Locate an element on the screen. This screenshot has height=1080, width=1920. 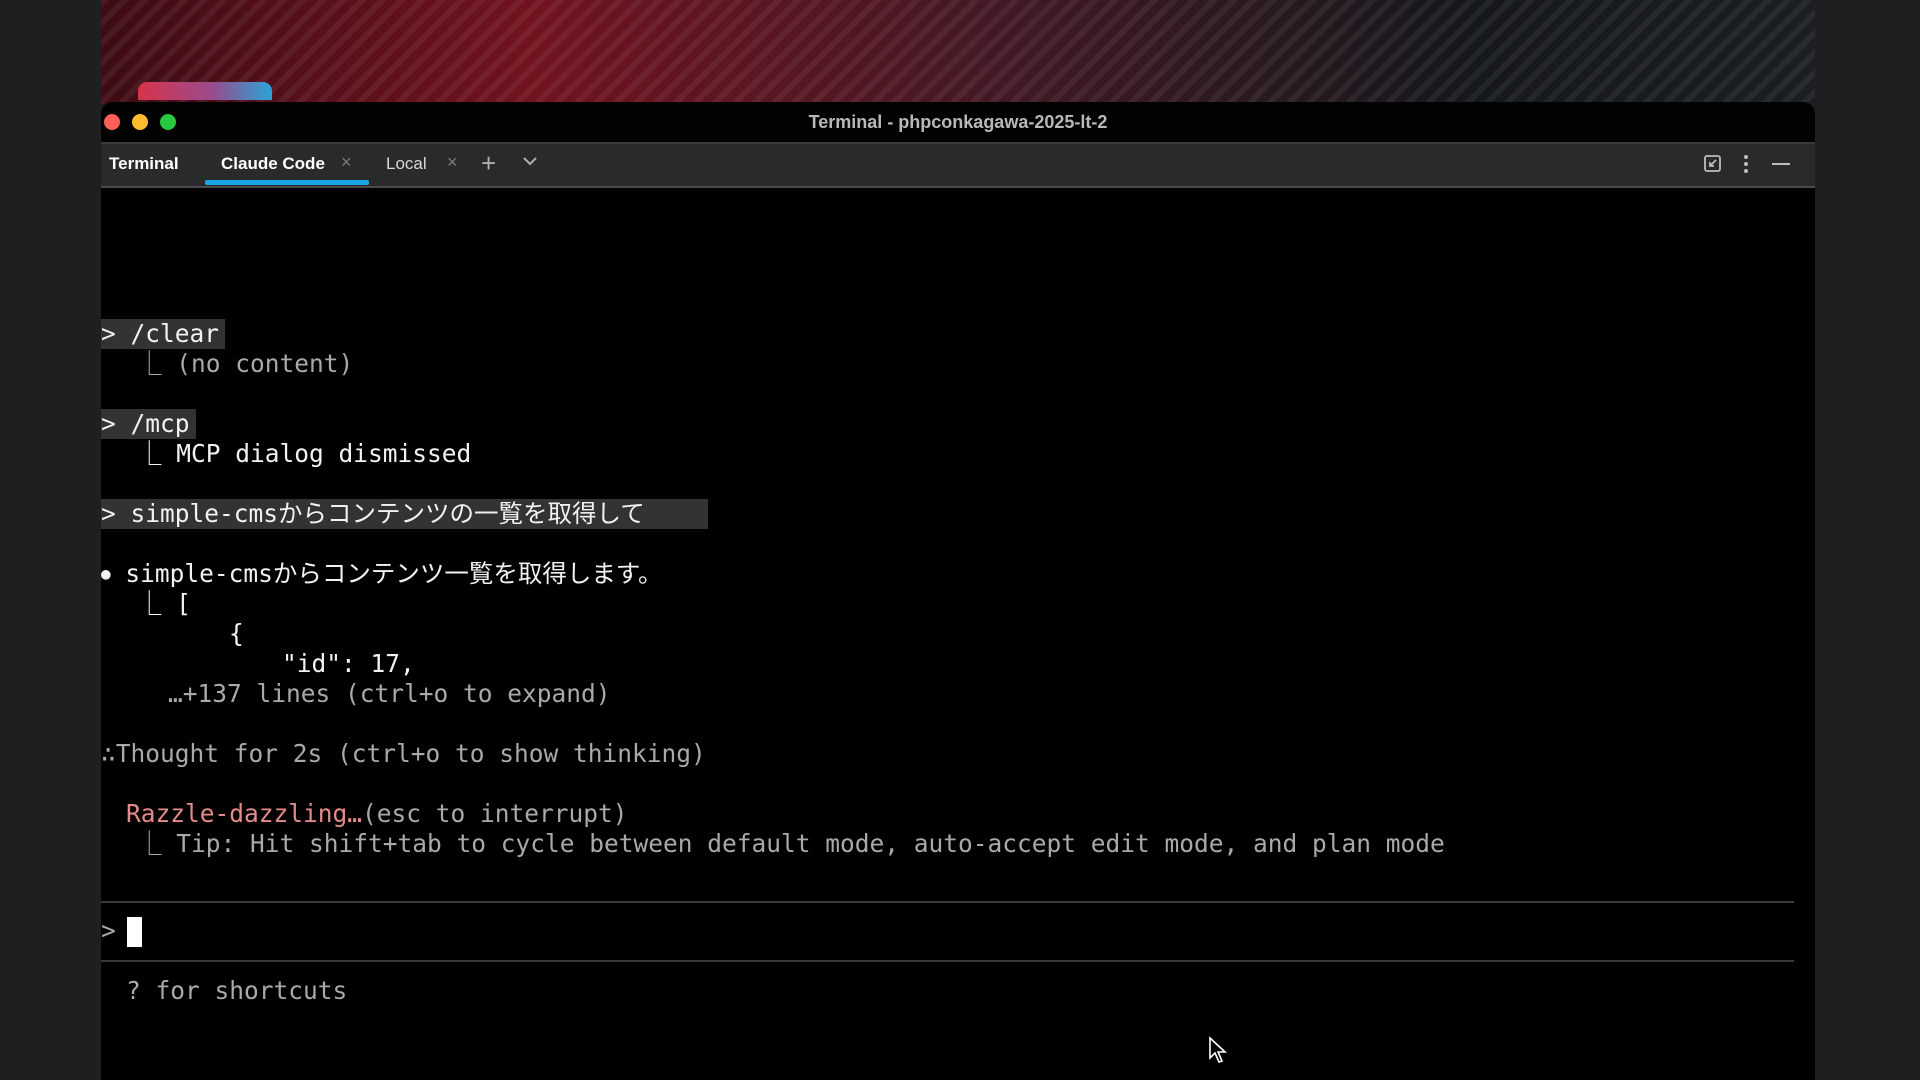
background-window-accent is located at coordinates (205, 91).